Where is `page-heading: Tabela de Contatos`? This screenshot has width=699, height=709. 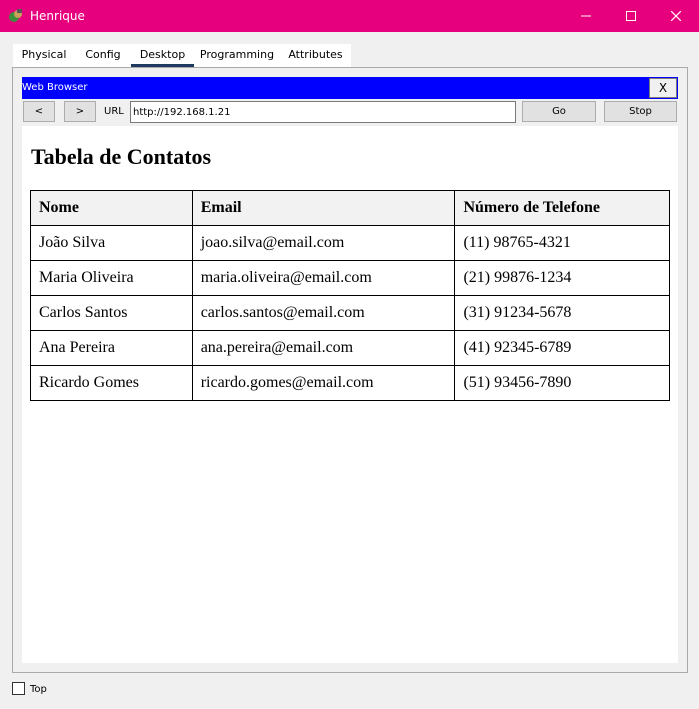
page-heading: Tabela de Contatos is located at coordinates (121, 156).